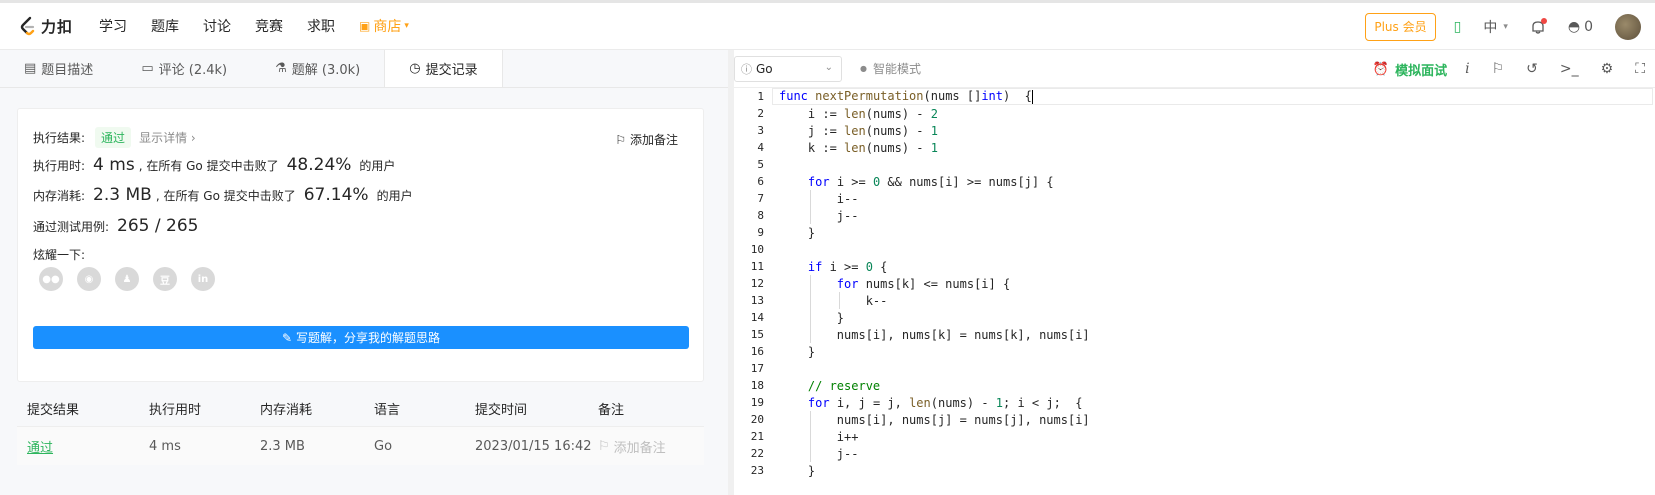  What do you see at coordinates (127, 279) in the screenshot?
I see `qq-icon: ♟` at bounding box center [127, 279].